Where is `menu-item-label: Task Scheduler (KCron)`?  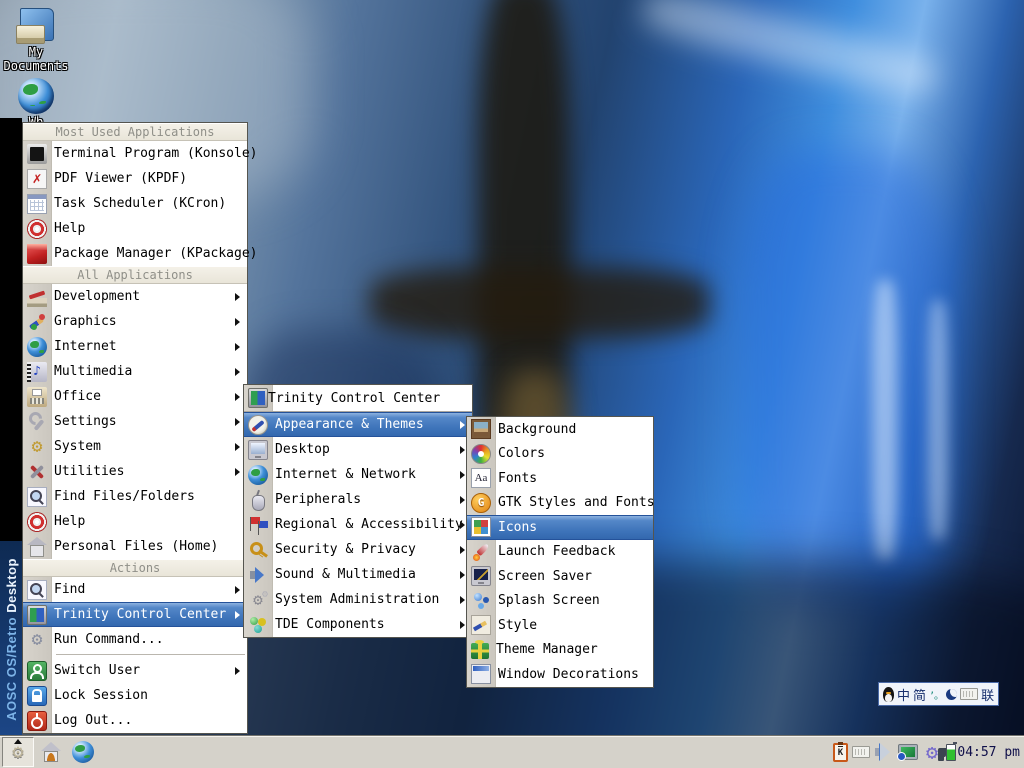
menu-item-label: Task Scheduler (KCron) is located at coordinates (140, 203).